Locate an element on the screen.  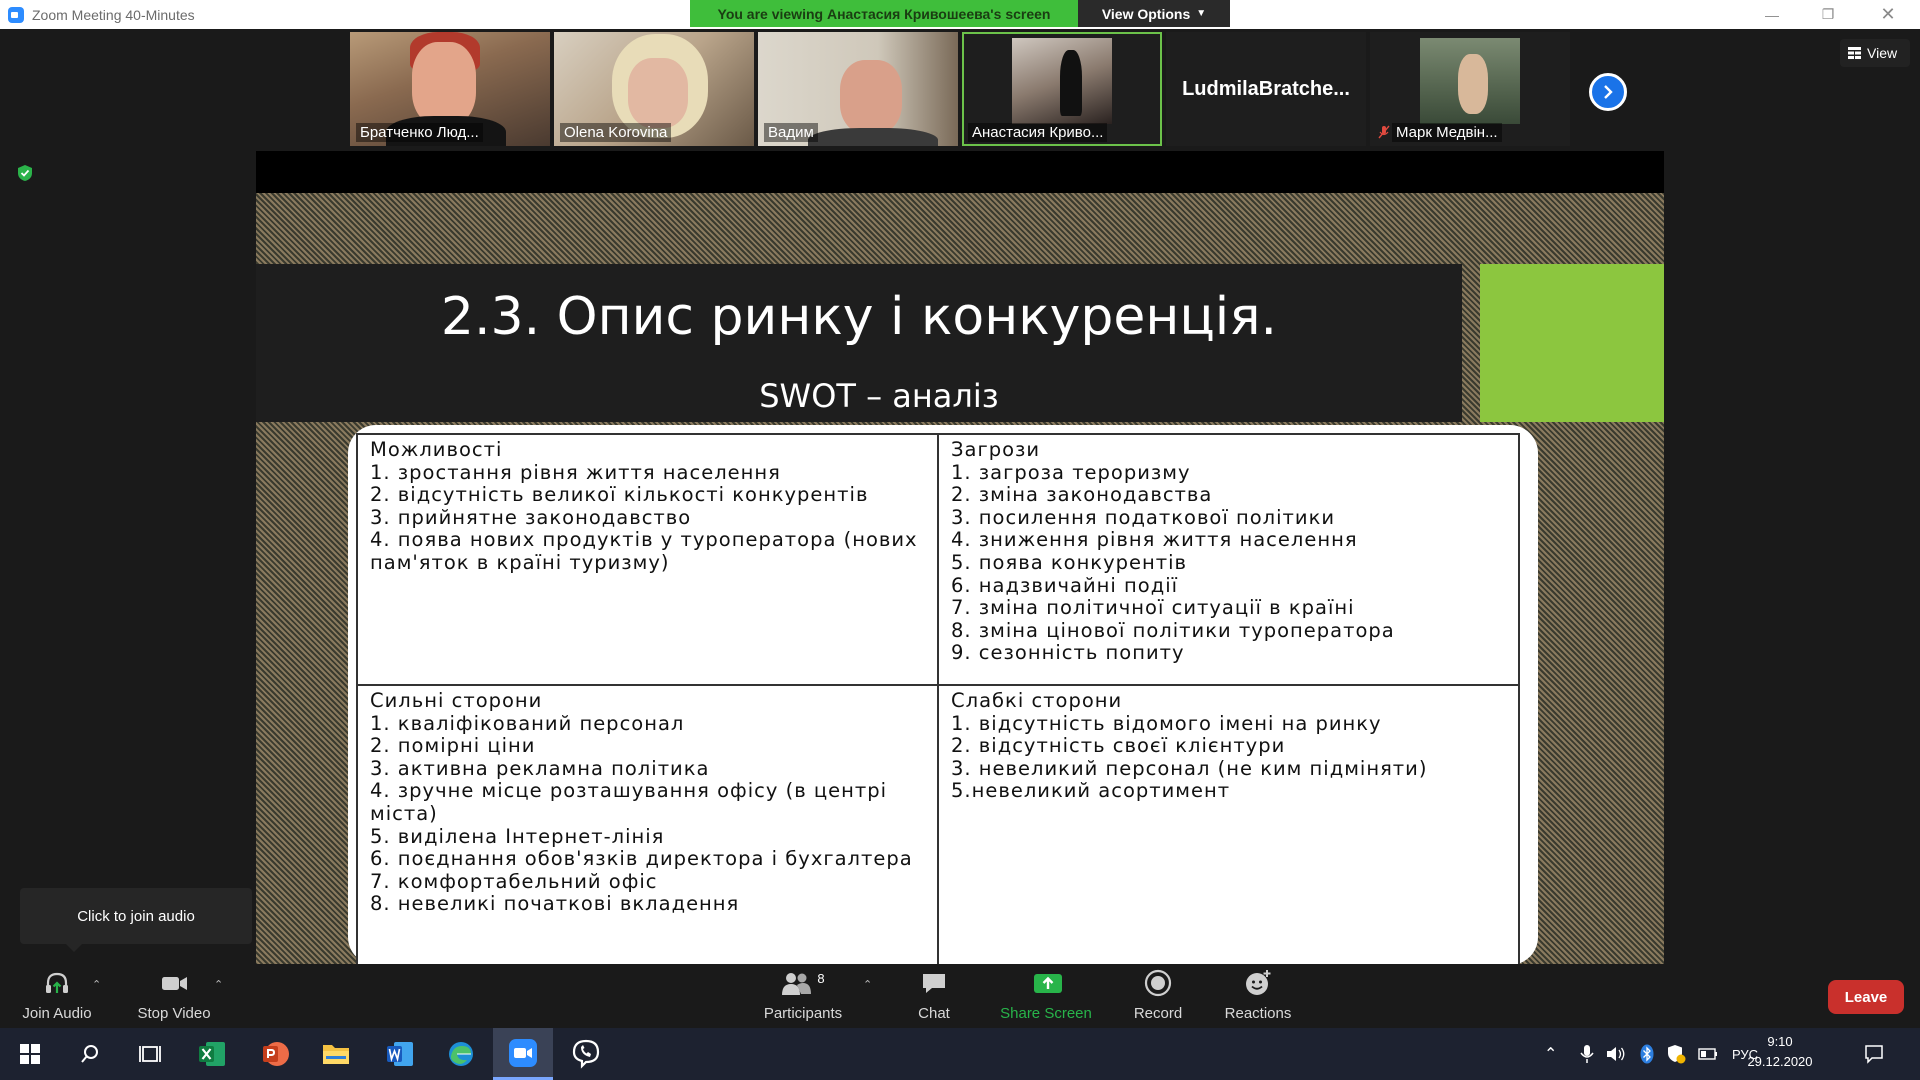
headphones-icon is located at coordinates (57, 982).